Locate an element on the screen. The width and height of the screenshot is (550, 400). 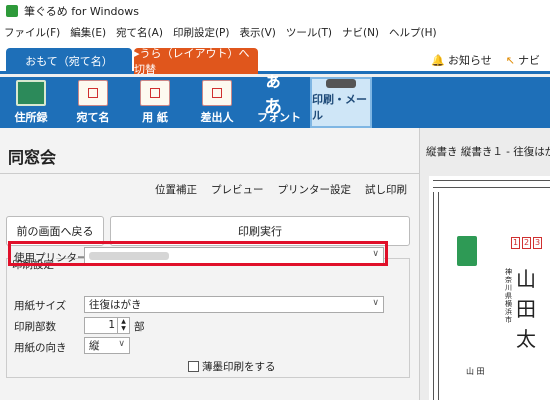
address-book-icon is located at coordinates (31, 93).